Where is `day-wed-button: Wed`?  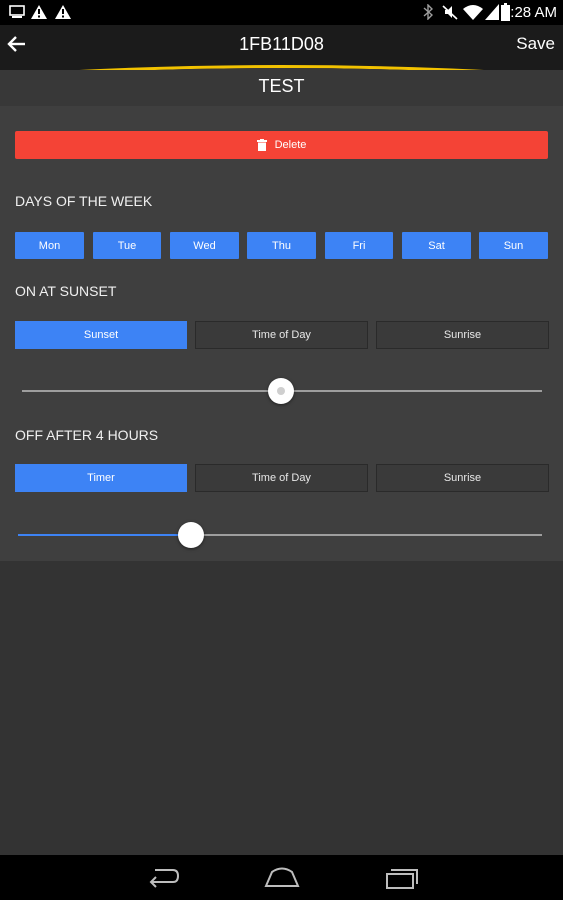 day-wed-button: Wed is located at coordinates (204, 245).